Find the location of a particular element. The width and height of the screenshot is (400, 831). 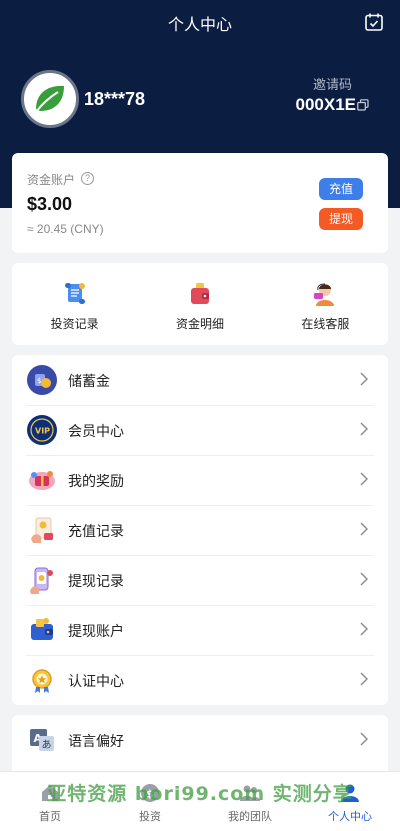

page-title: 个人中心 is located at coordinates (199, 24).